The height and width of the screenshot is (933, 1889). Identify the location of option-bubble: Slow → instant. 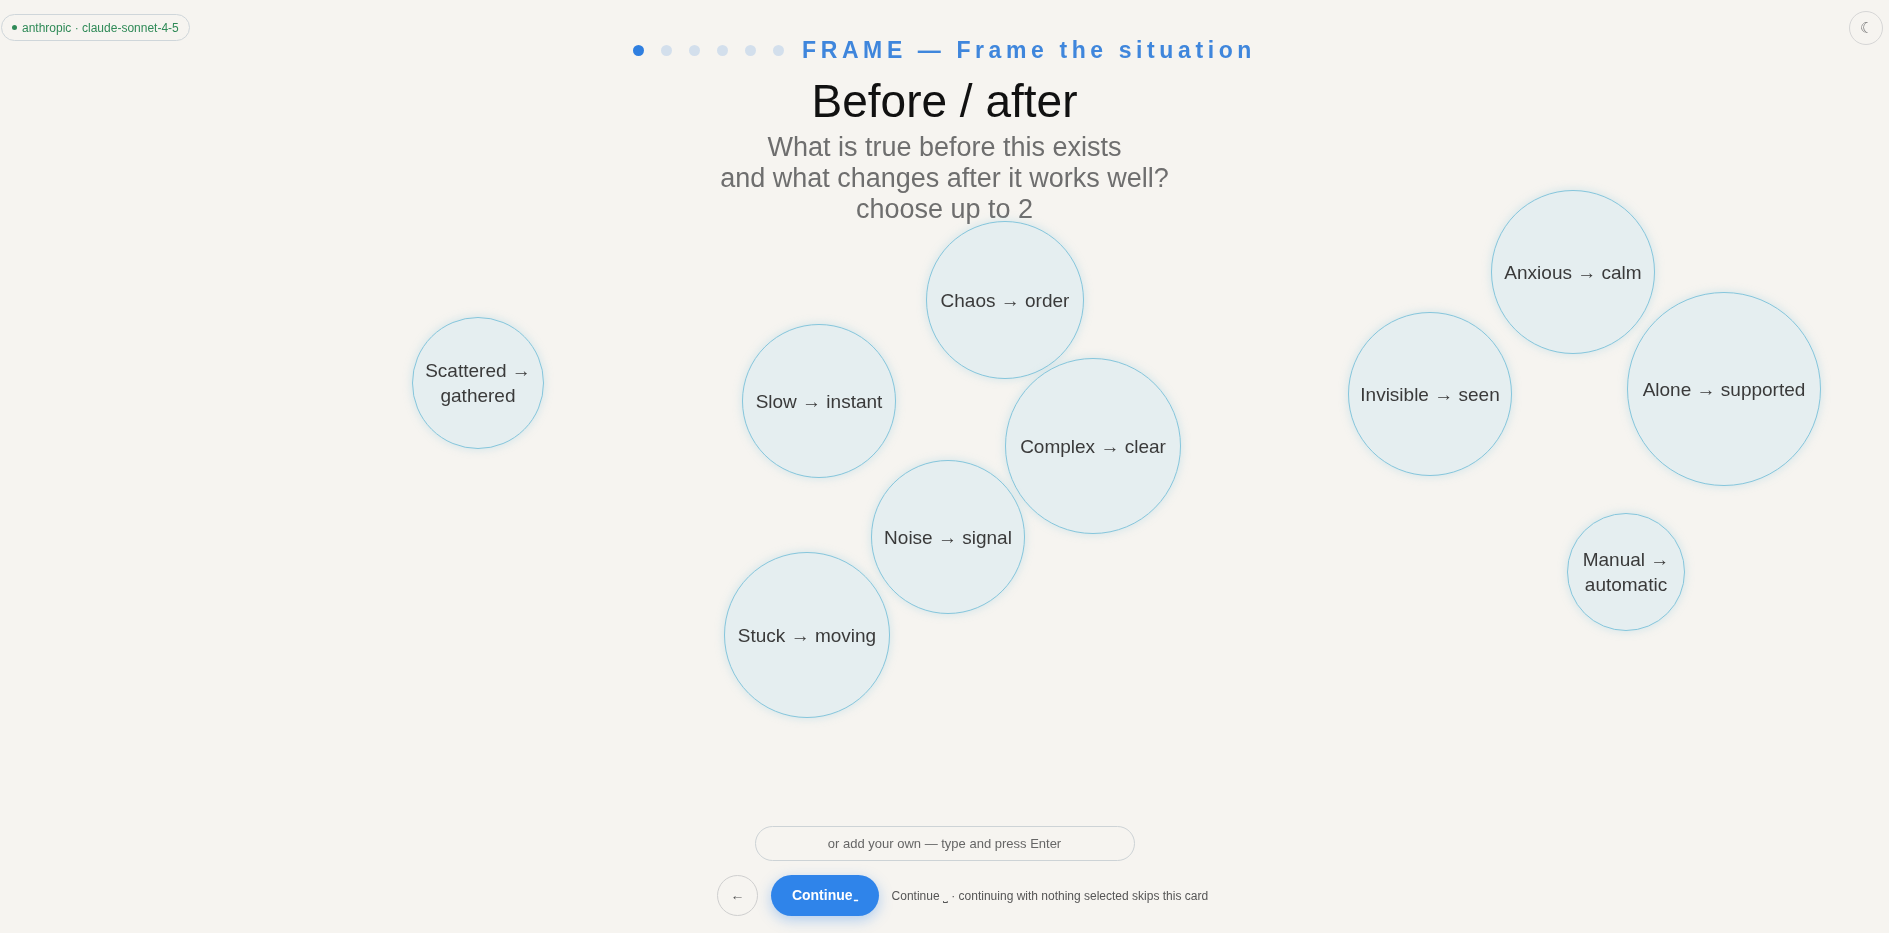
(819, 401).